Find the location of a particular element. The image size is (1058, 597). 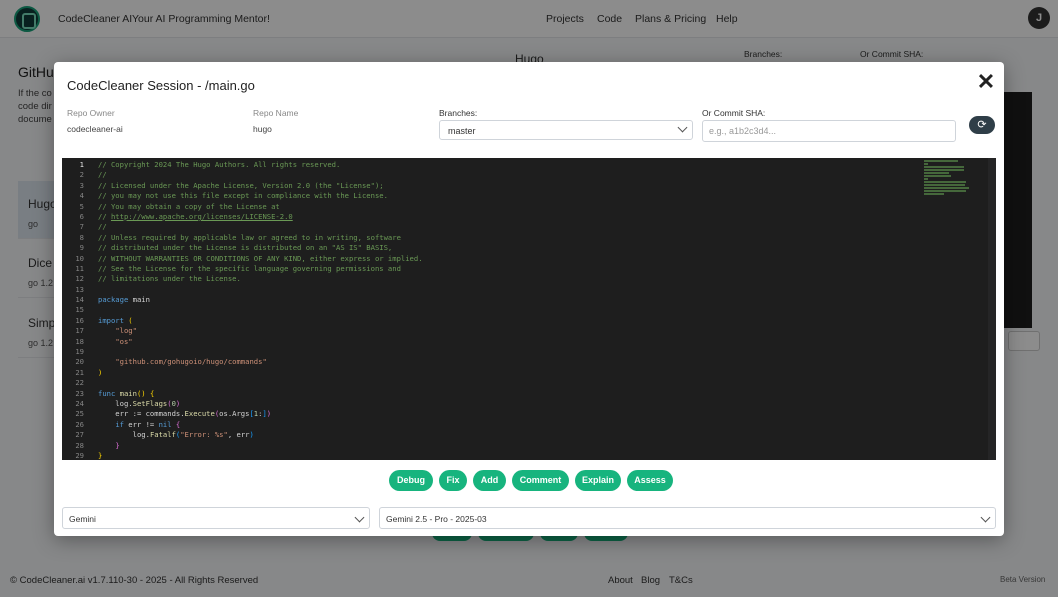

close-icon: ✕ is located at coordinates (986, 82).